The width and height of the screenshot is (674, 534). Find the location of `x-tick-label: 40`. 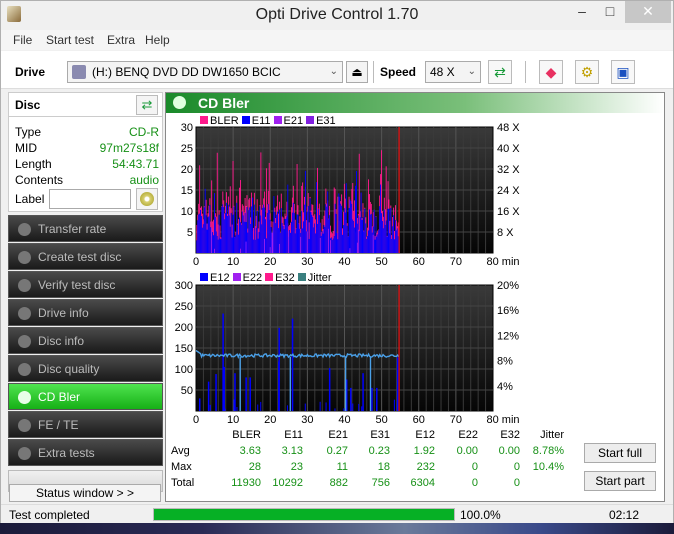

x-tick-label: 40 is located at coordinates (344, 262).